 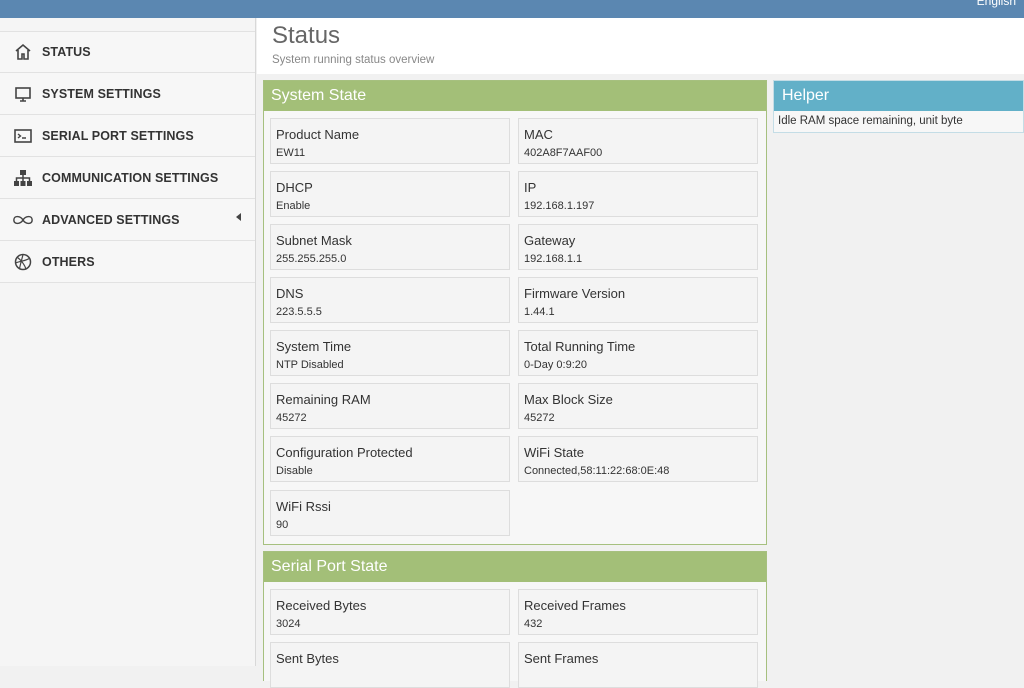 I want to click on sidebar-item-label: SERIAL PORT SETTINGS, so click(x=118, y=135).